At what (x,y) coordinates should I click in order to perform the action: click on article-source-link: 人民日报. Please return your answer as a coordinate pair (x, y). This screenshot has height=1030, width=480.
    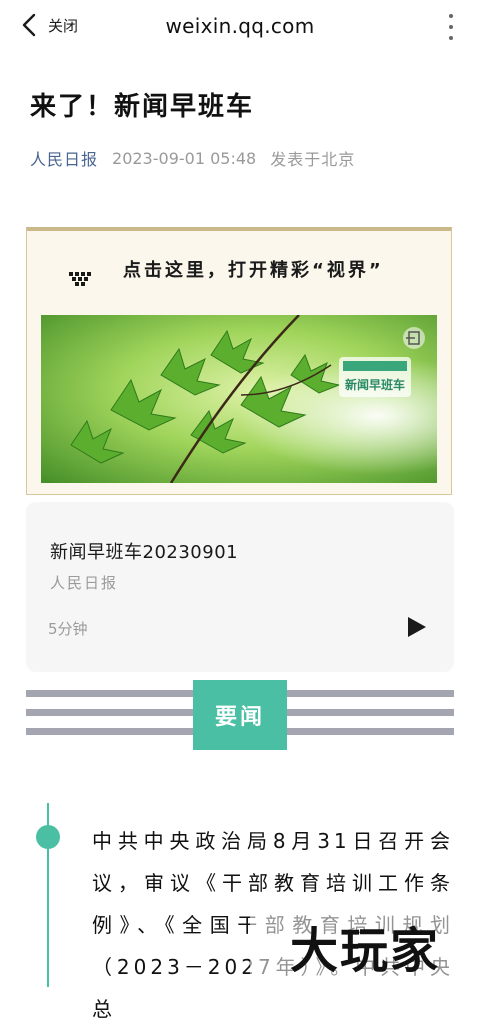
    Looking at the image, I should click on (64, 158).